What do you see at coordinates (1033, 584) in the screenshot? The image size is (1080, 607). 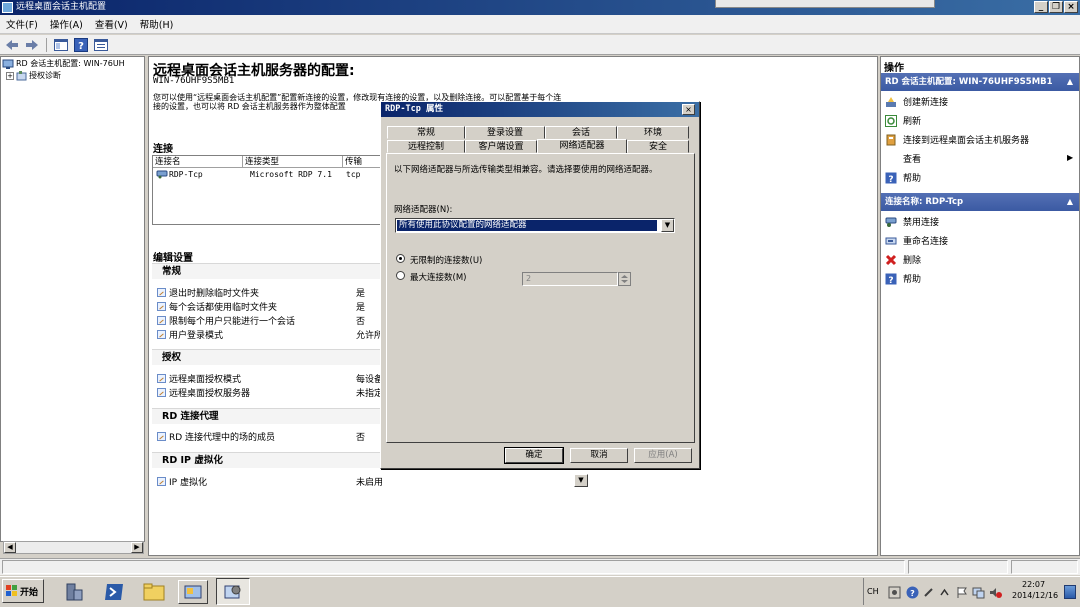 I see `clock-time: 22:07` at bounding box center [1033, 584].